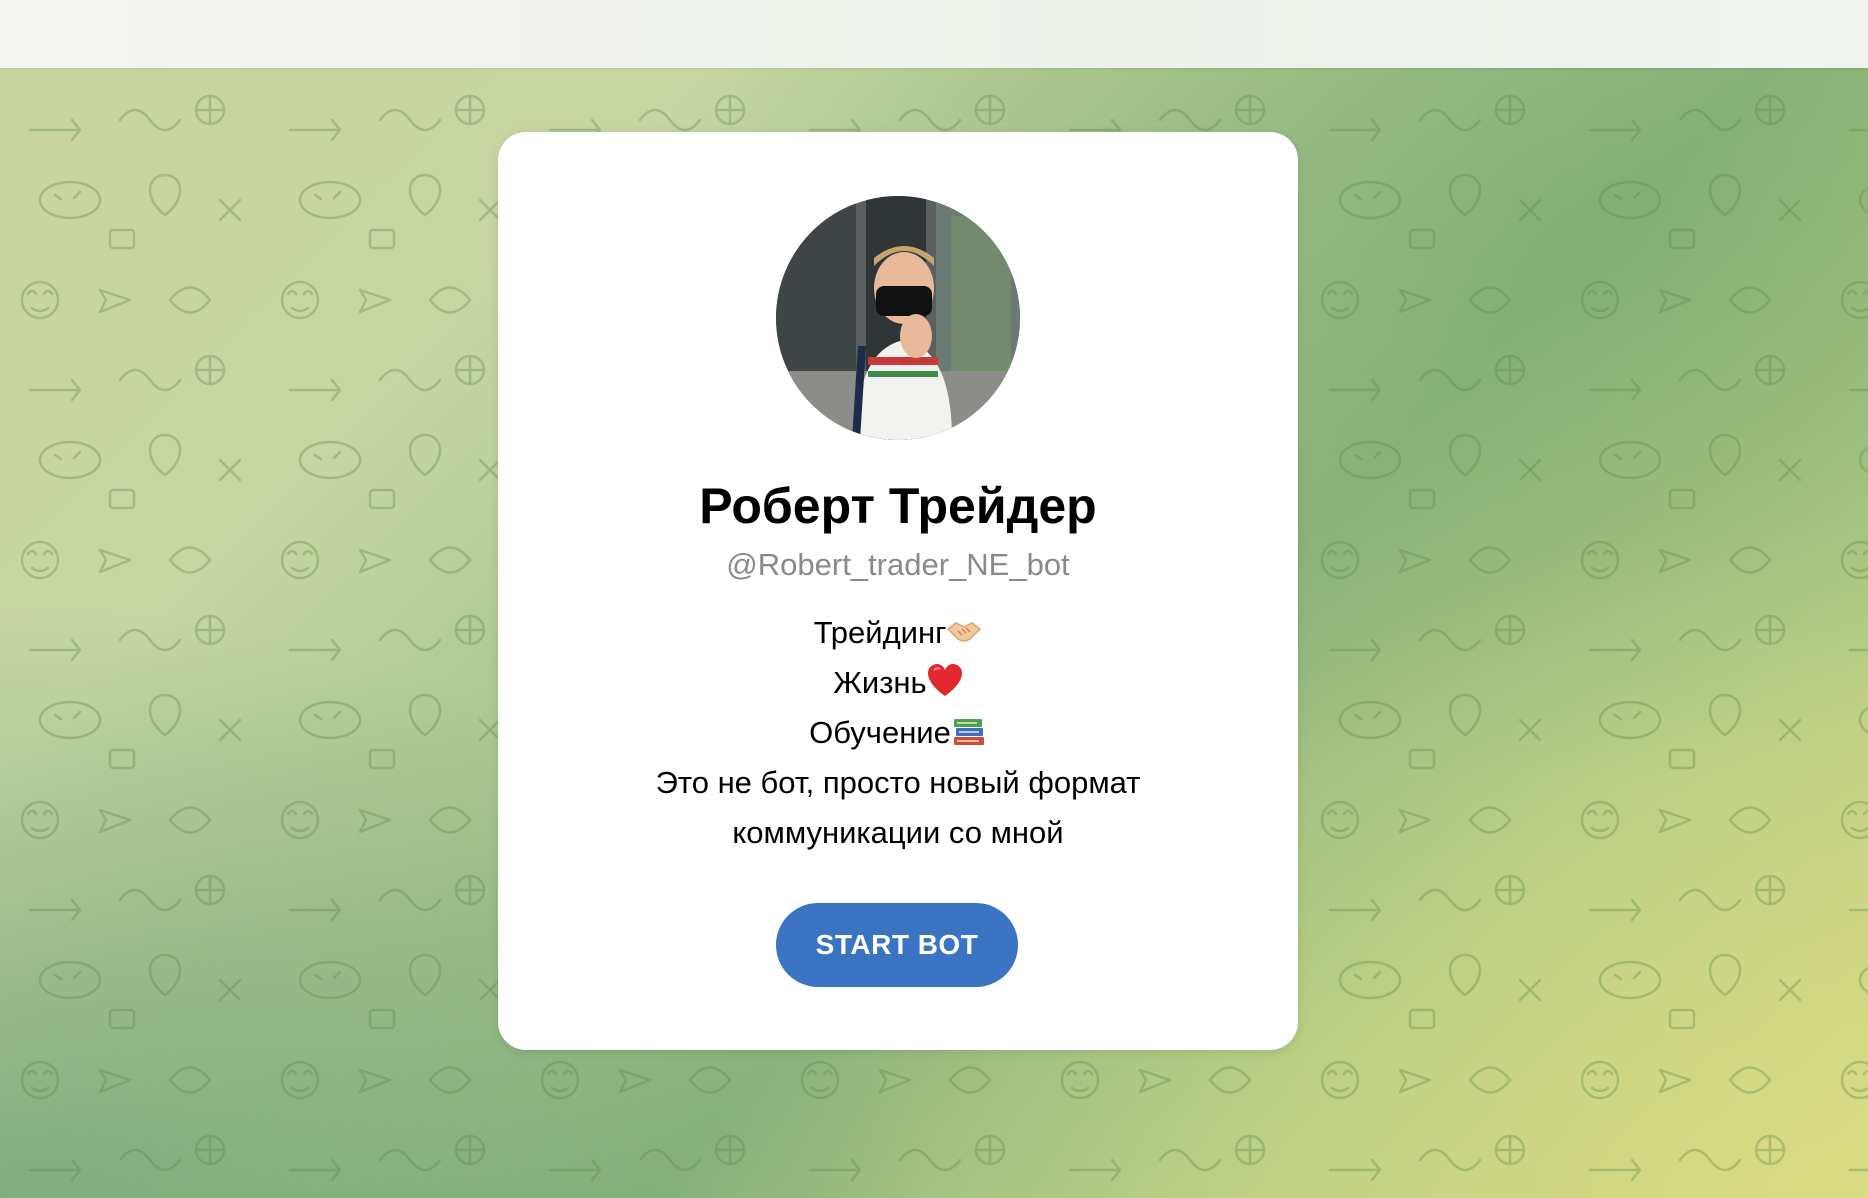 The height and width of the screenshot is (1198, 1868). I want to click on browser-top-bar, so click(934, 34).